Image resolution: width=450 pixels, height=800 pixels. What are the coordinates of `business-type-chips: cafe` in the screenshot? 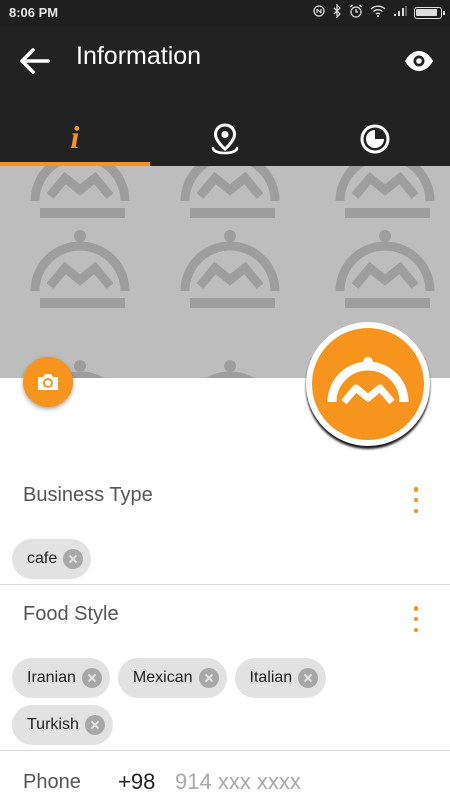 It's located at (222, 559).